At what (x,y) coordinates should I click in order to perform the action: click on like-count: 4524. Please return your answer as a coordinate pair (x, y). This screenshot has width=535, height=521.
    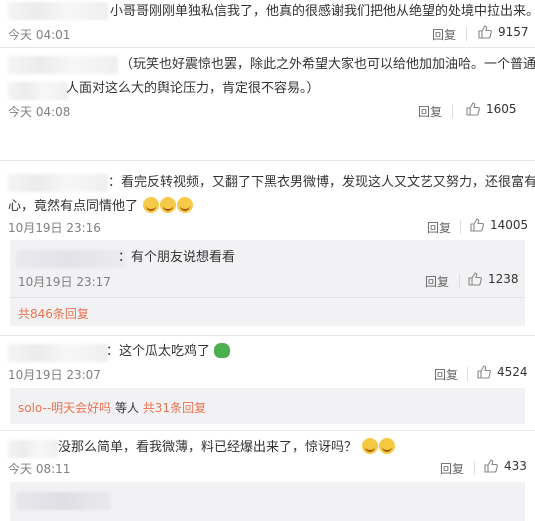
    Looking at the image, I should click on (512, 372).